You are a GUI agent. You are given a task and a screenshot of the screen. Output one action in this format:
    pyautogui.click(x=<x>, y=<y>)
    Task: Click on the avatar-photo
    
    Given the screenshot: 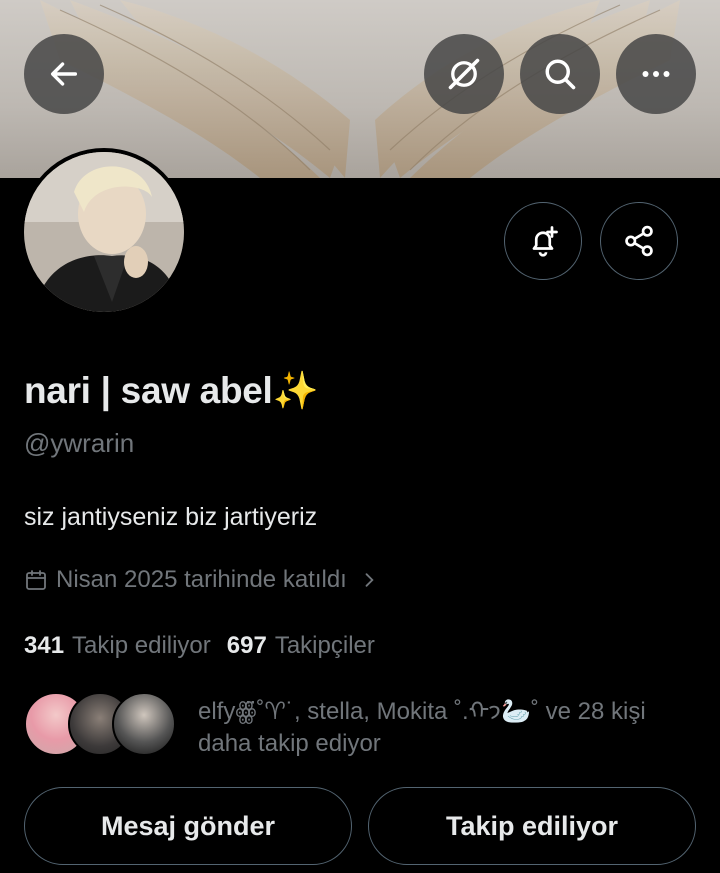 What is the action you would take?
    pyautogui.click(x=104, y=232)
    